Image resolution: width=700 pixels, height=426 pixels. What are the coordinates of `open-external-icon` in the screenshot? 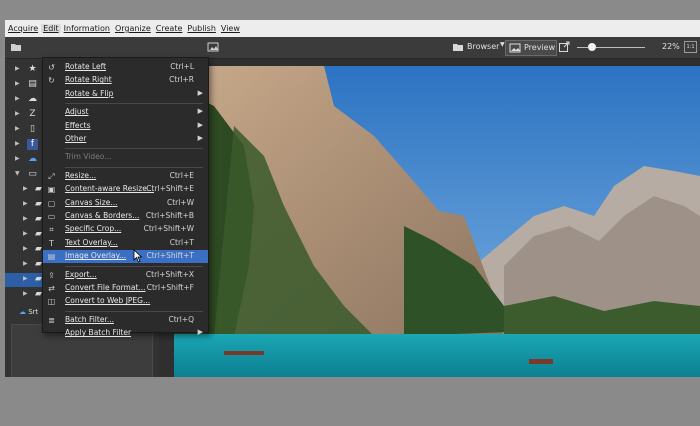 It's located at (564, 47).